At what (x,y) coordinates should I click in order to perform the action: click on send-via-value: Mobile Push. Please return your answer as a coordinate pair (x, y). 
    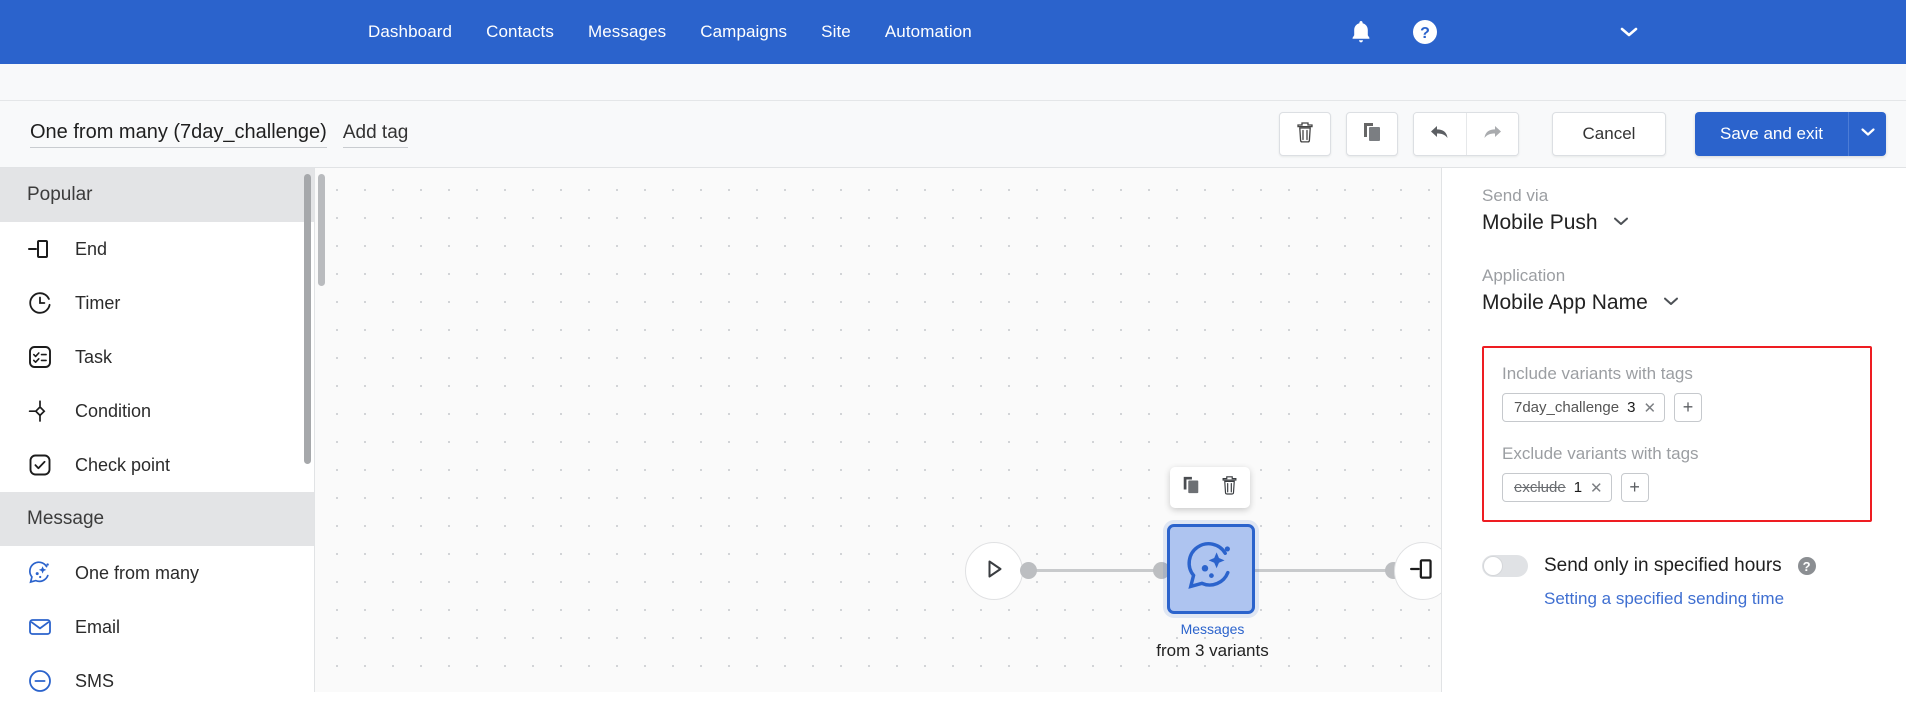
    Looking at the image, I should click on (1540, 222).